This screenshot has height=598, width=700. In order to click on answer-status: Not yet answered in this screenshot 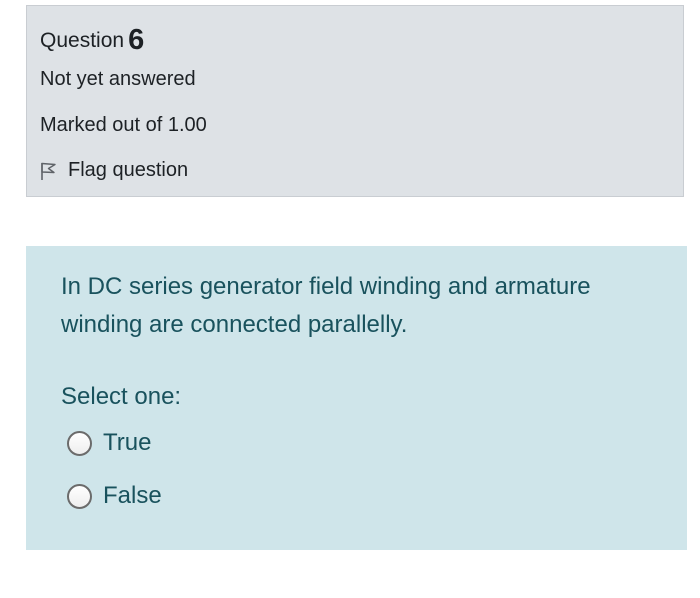, I will do `click(118, 79)`.